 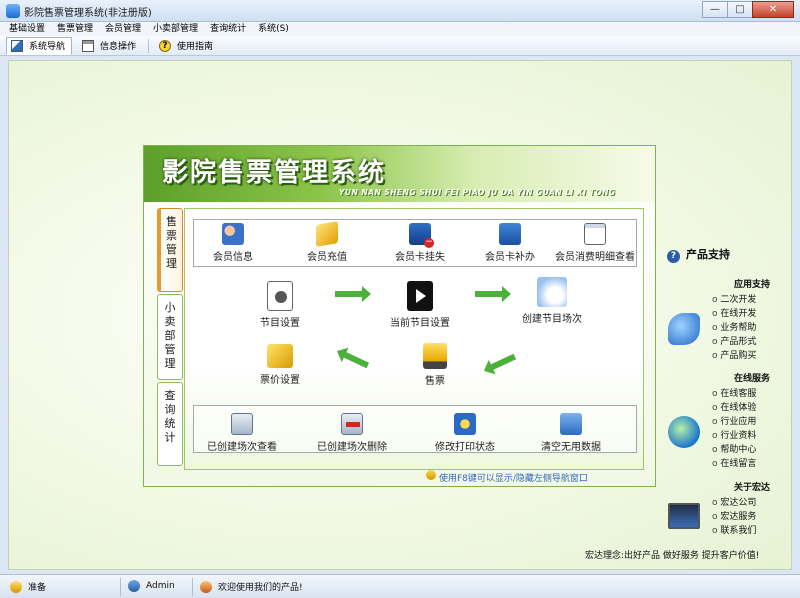 I want to click on maximize-button: □, so click(x=740, y=9).